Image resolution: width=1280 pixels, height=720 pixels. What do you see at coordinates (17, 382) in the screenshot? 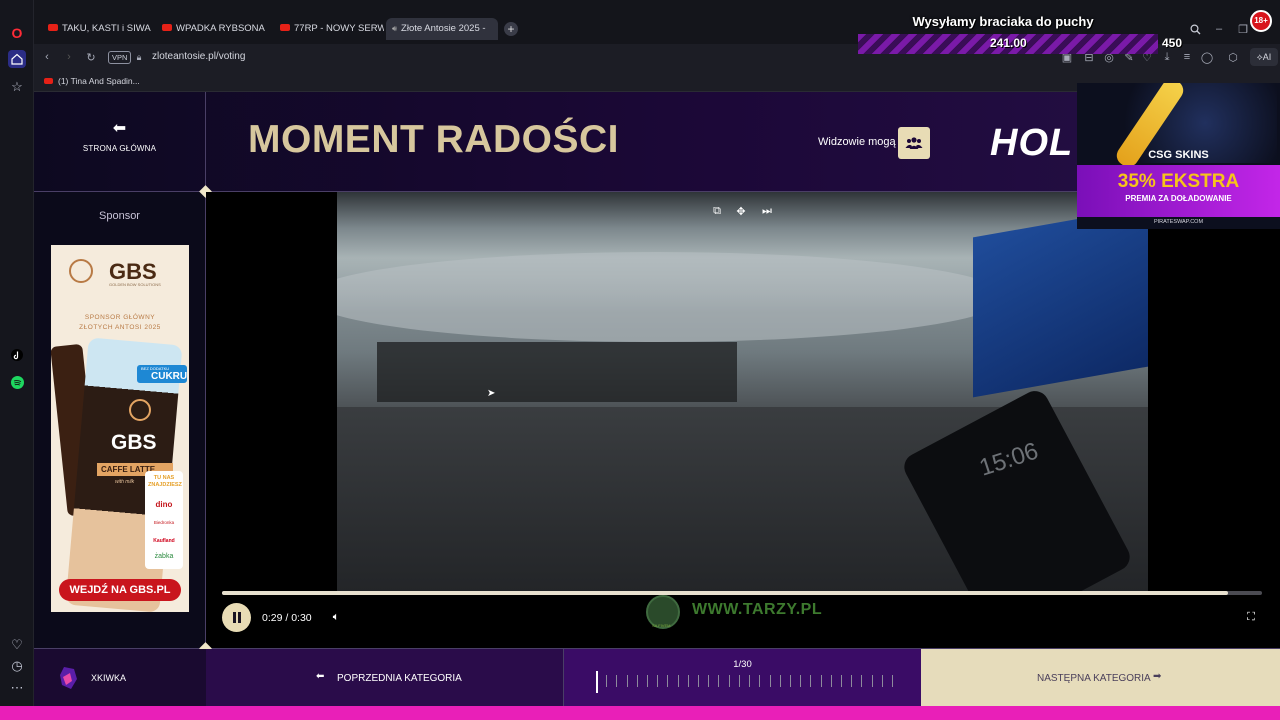
I see `spotify-icon` at bounding box center [17, 382].